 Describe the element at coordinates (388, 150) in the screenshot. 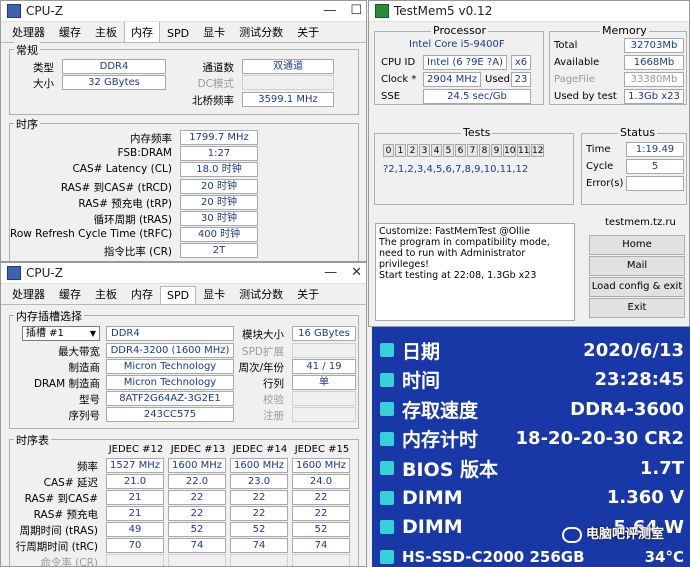

I see `test-number: 0` at that location.